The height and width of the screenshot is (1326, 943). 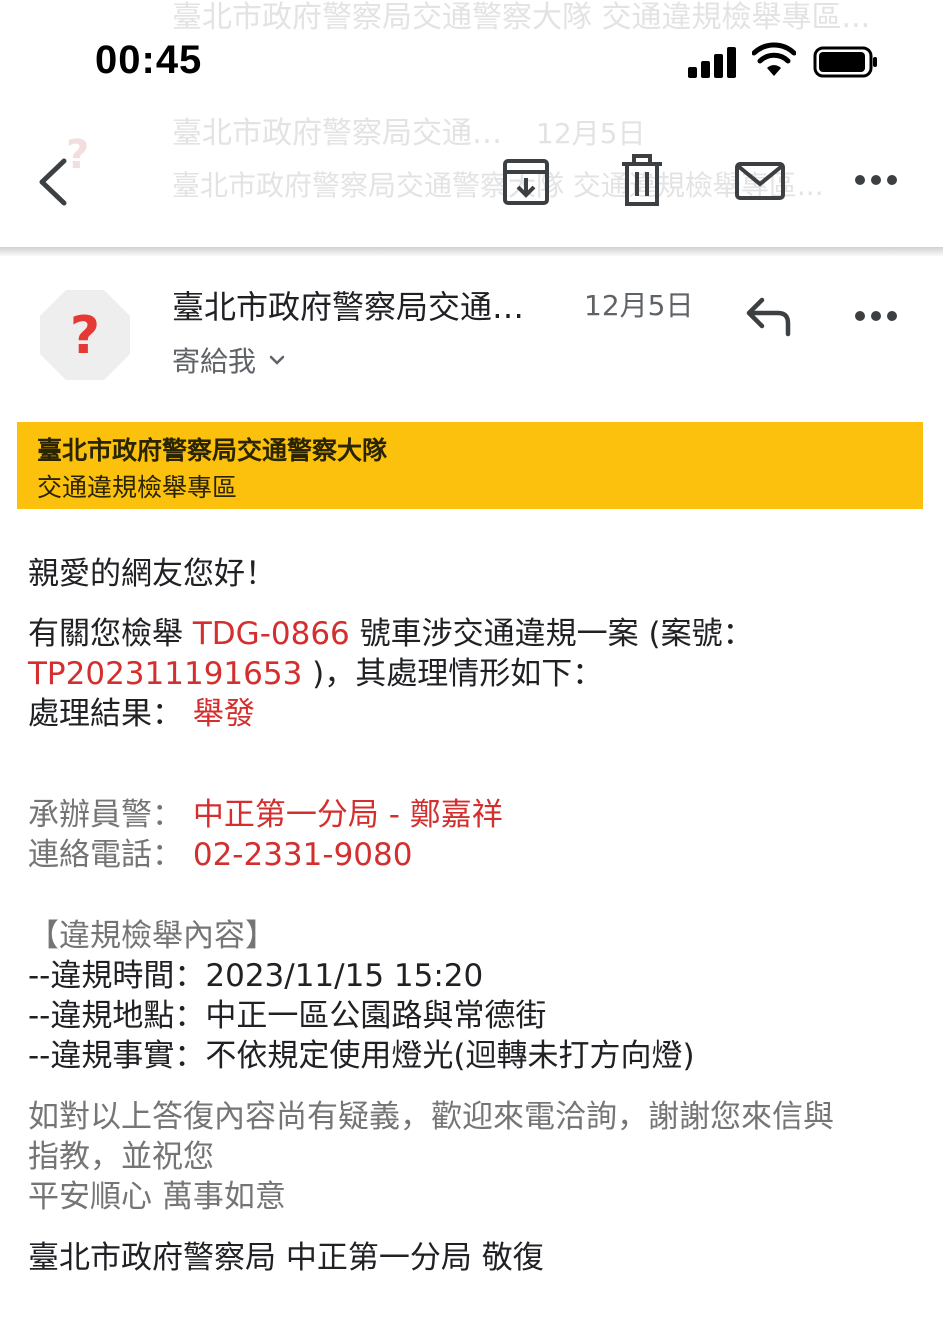 What do you see at coordinates (256, 976) in the screenshot?
I see `violation-time: --違規時間：2023/11/15 15:20` at bounding box center [256, 976].